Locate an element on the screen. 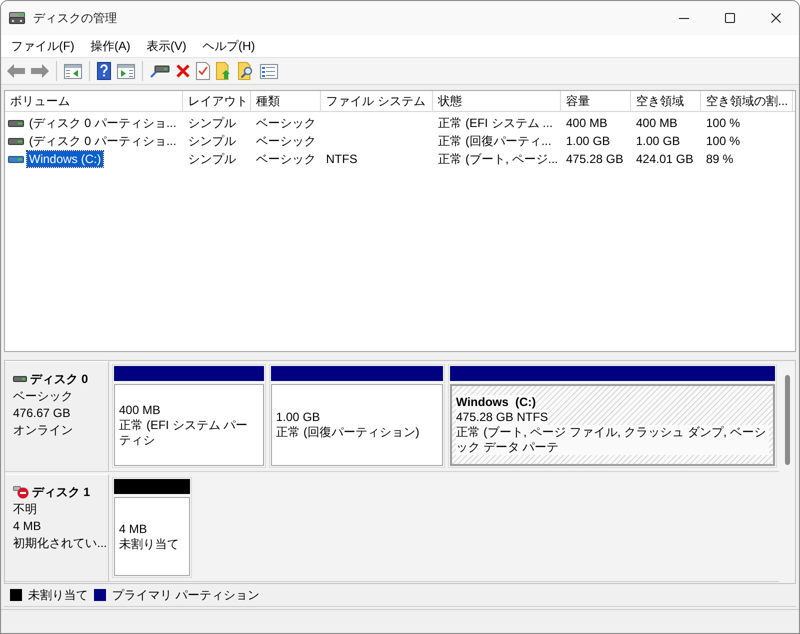  table-cell-text: 475.28 GB is located at coordinates (594, 159).